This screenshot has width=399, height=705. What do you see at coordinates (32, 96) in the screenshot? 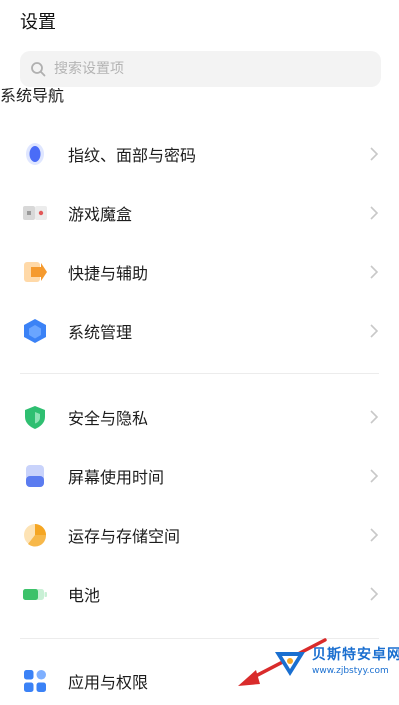
I see `list-item-label: 系统导航` at bounding box center [32, 96].